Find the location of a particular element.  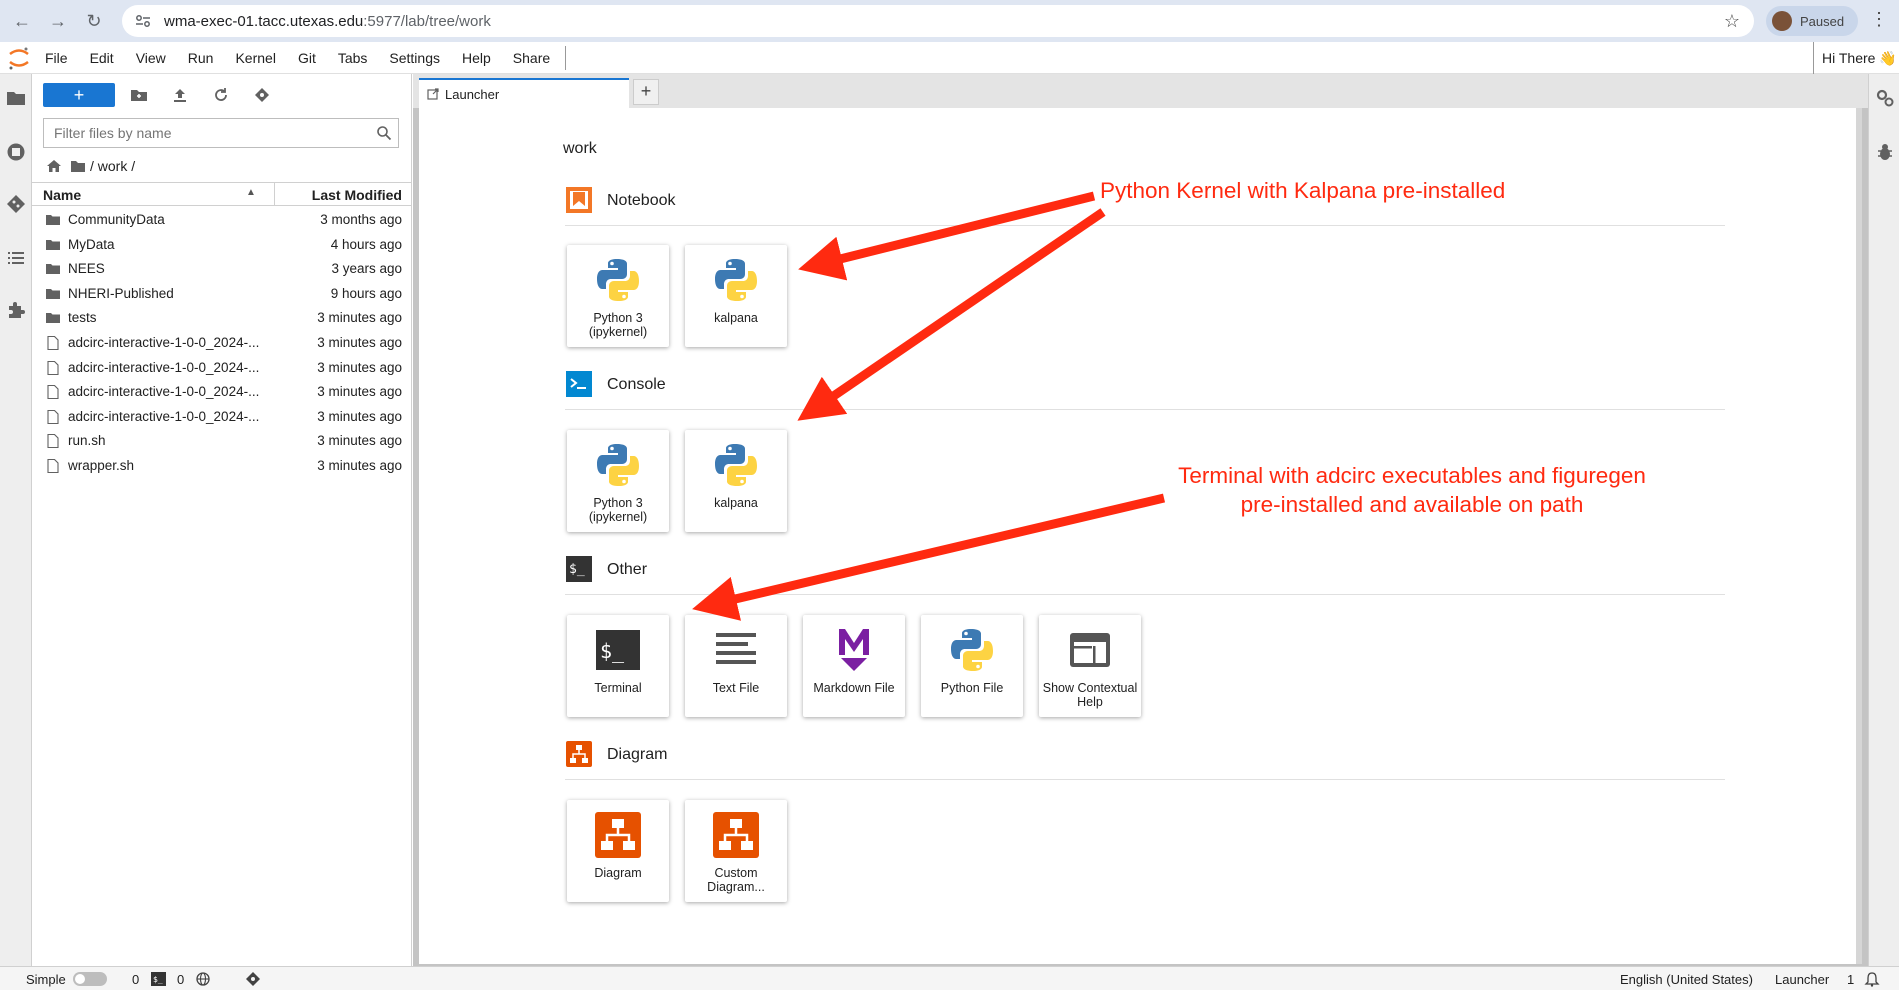

menu-git: Git is located at coordinates (307, 58).